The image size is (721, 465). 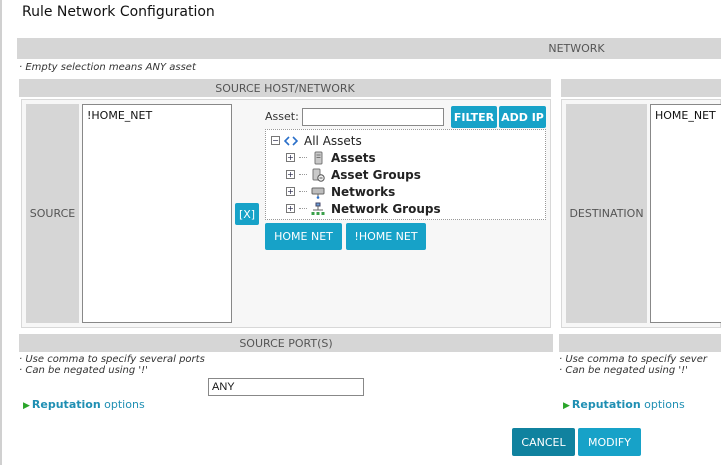 What do you see at coordinates (576, 48) in the screenshot?
I see `network-header-label: NETWORK` at bounding box center [576, 48].